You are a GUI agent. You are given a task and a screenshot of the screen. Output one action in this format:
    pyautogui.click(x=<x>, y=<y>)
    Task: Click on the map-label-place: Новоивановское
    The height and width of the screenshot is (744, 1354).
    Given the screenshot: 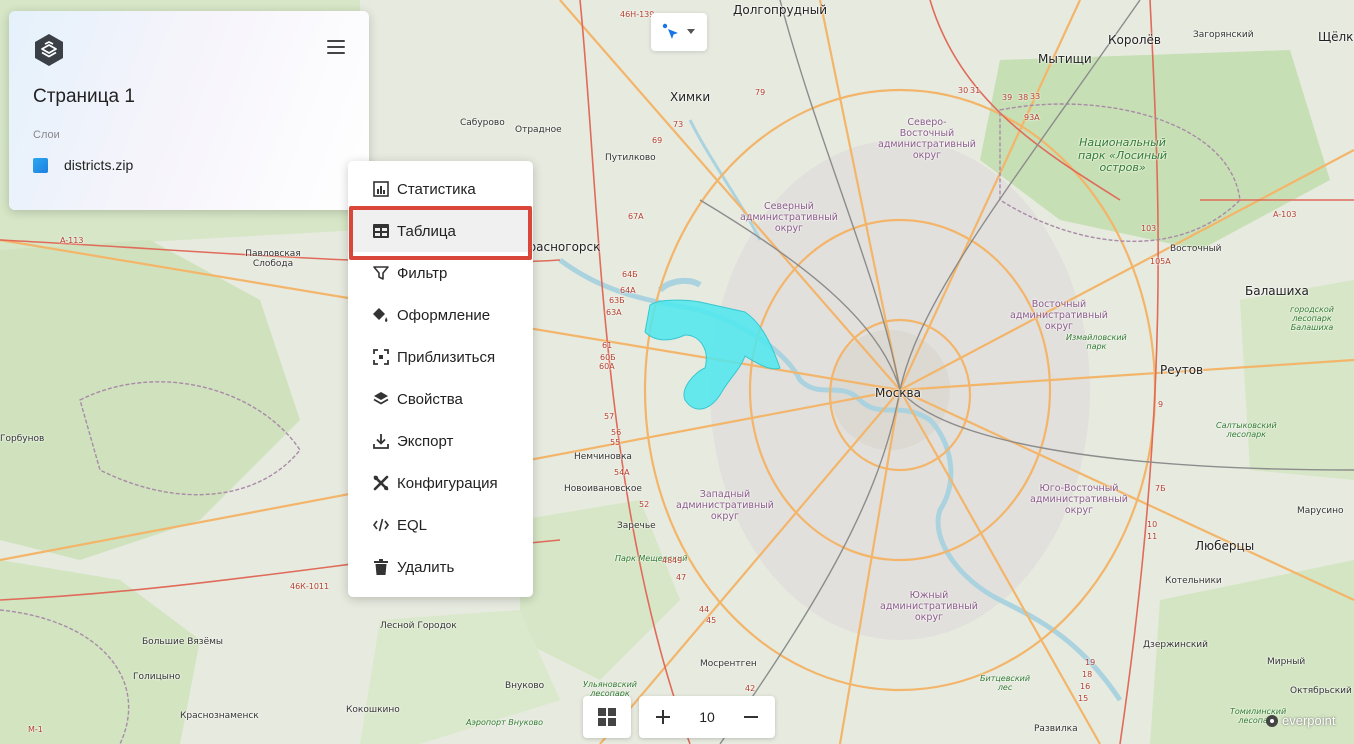 What is the action you would take?
    pyautogui.click(x=603, y=489)
    